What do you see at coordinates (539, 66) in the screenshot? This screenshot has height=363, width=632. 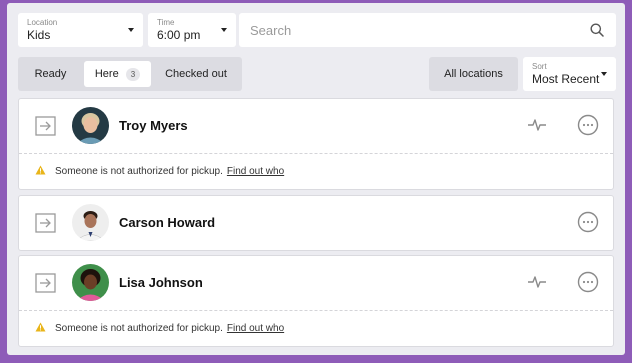 I see `sort-label: Sort` at bounding box center [539, 66].